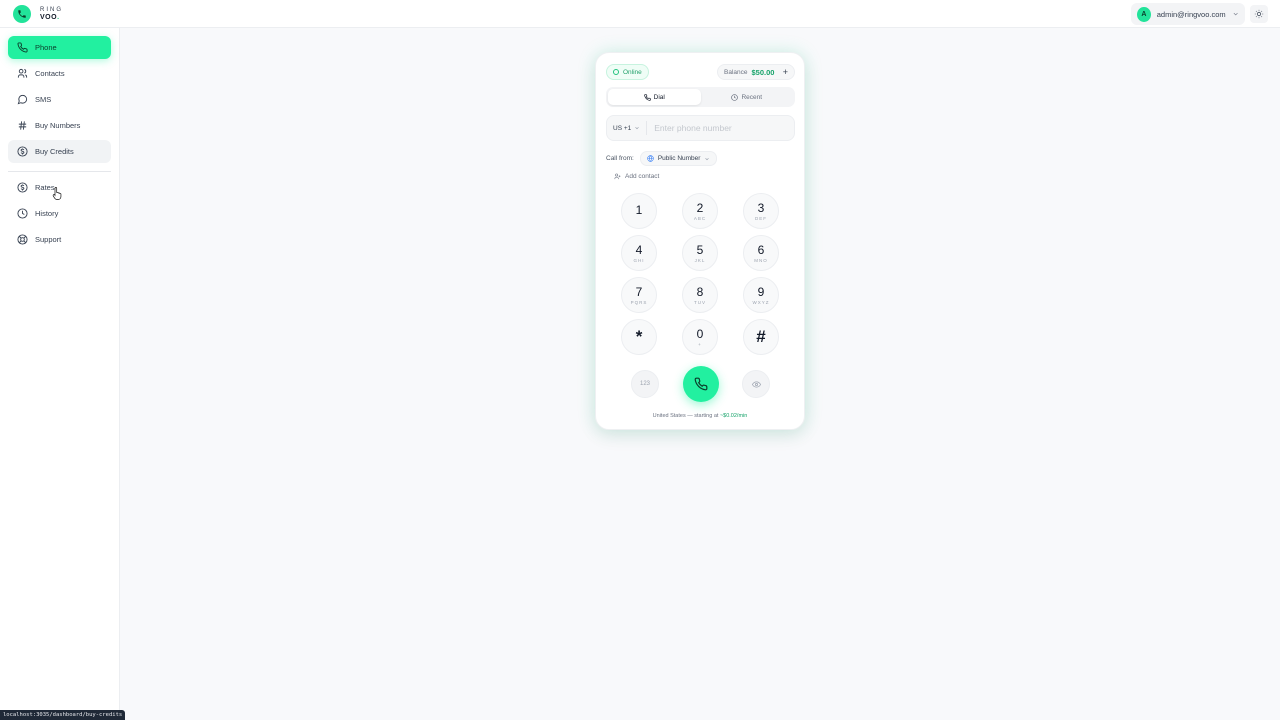 The image size is (1280, 720). I want to click on key-digit: 4, so click(639, 249).